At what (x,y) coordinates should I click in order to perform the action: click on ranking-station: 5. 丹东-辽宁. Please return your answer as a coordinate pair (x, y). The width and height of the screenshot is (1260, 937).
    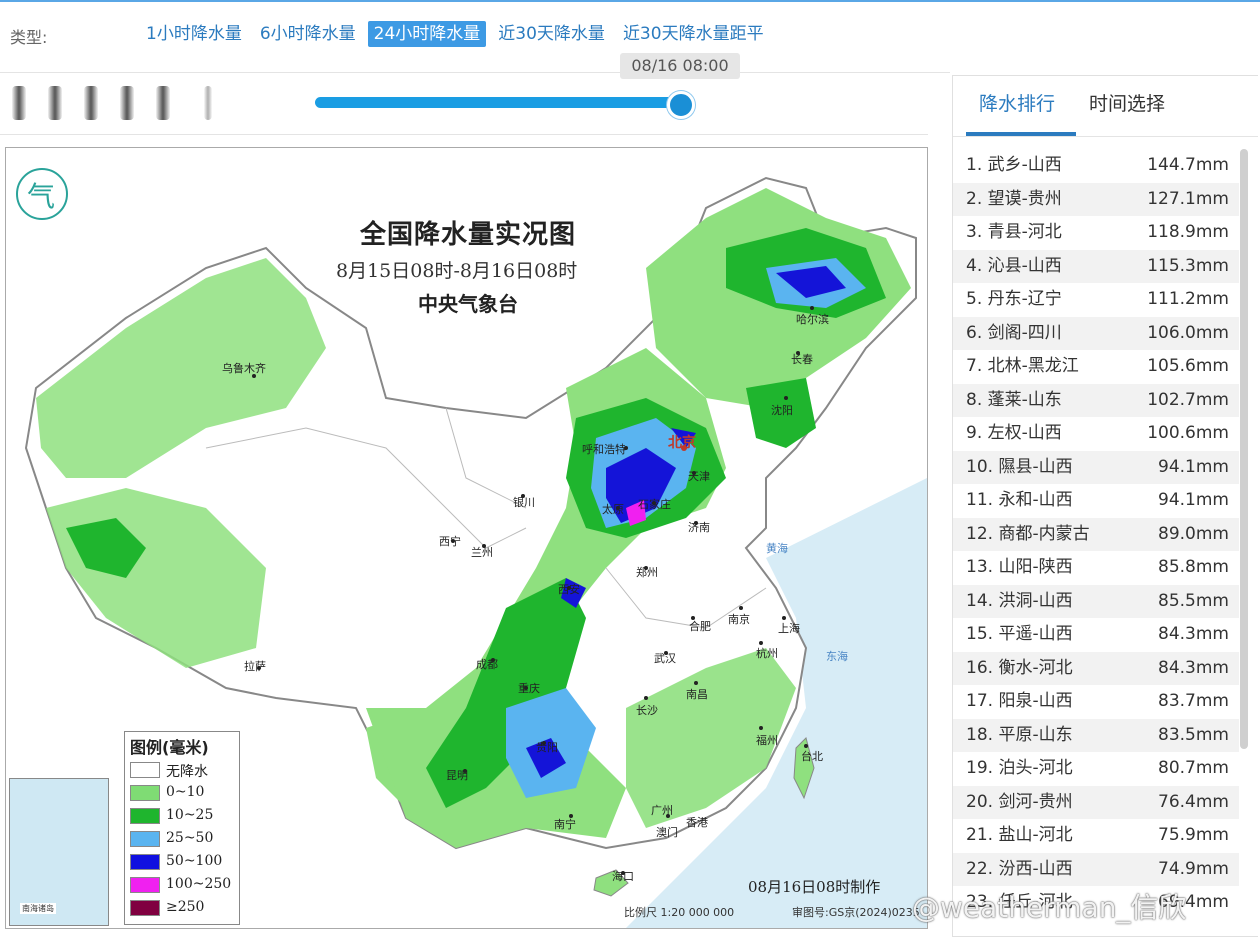
    Looking at the image, I should click on (1014, 299).